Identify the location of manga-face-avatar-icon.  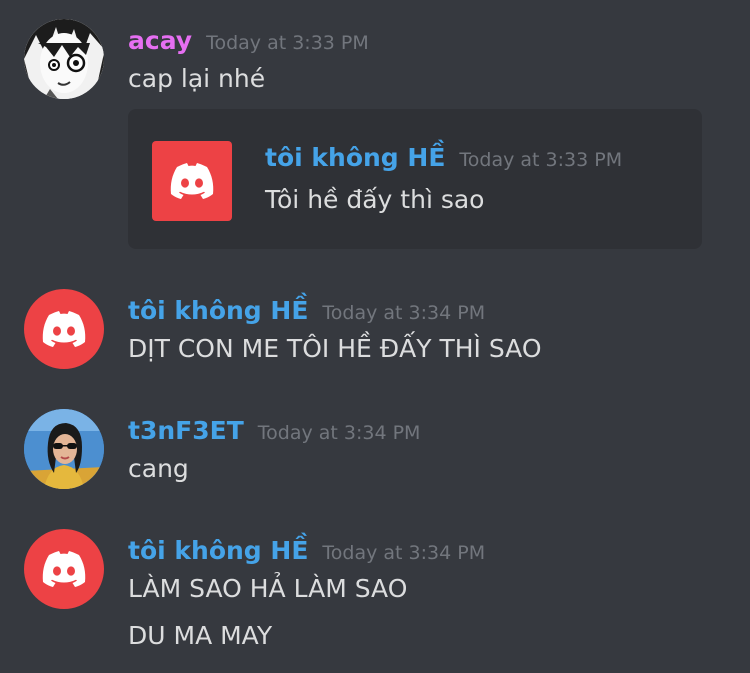
(64, 59).